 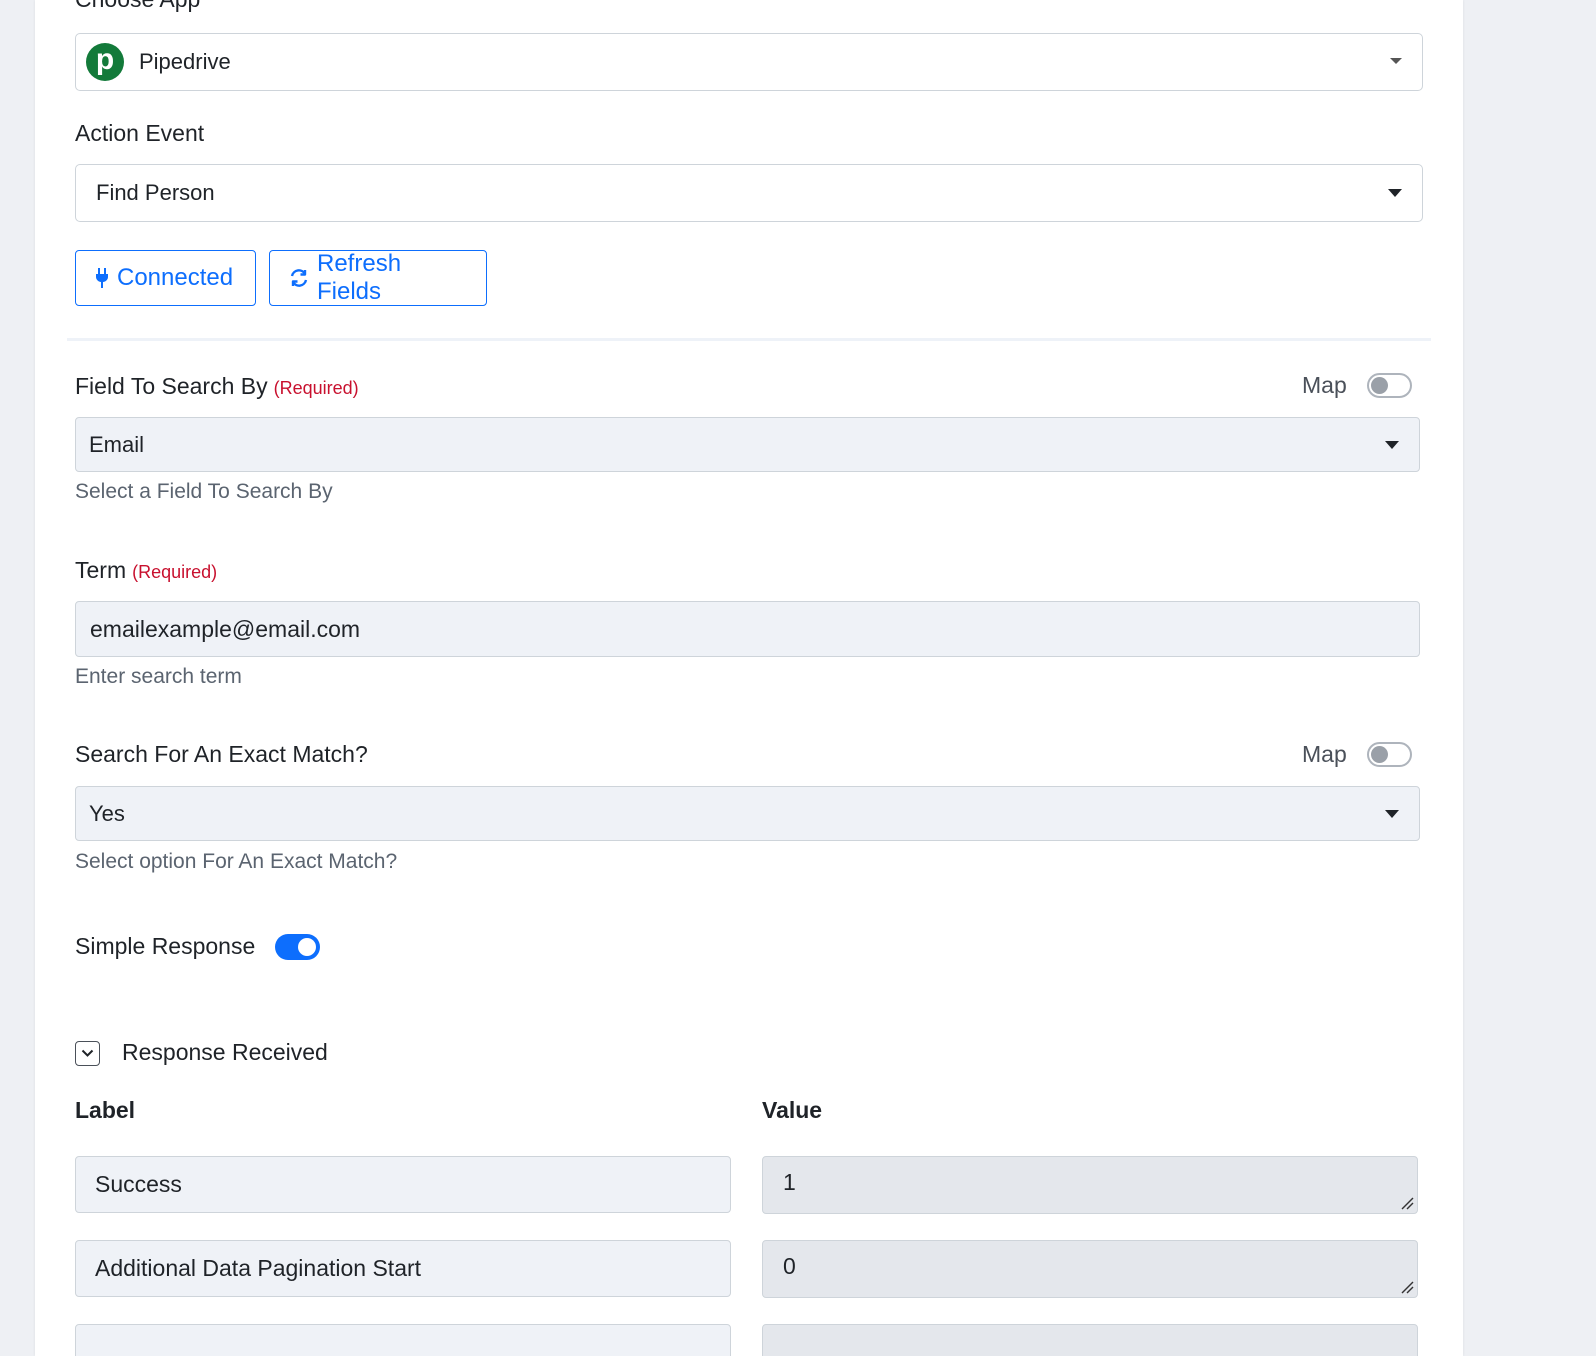 I want to click on collapse-toggle, so click(x=87, y=1053).